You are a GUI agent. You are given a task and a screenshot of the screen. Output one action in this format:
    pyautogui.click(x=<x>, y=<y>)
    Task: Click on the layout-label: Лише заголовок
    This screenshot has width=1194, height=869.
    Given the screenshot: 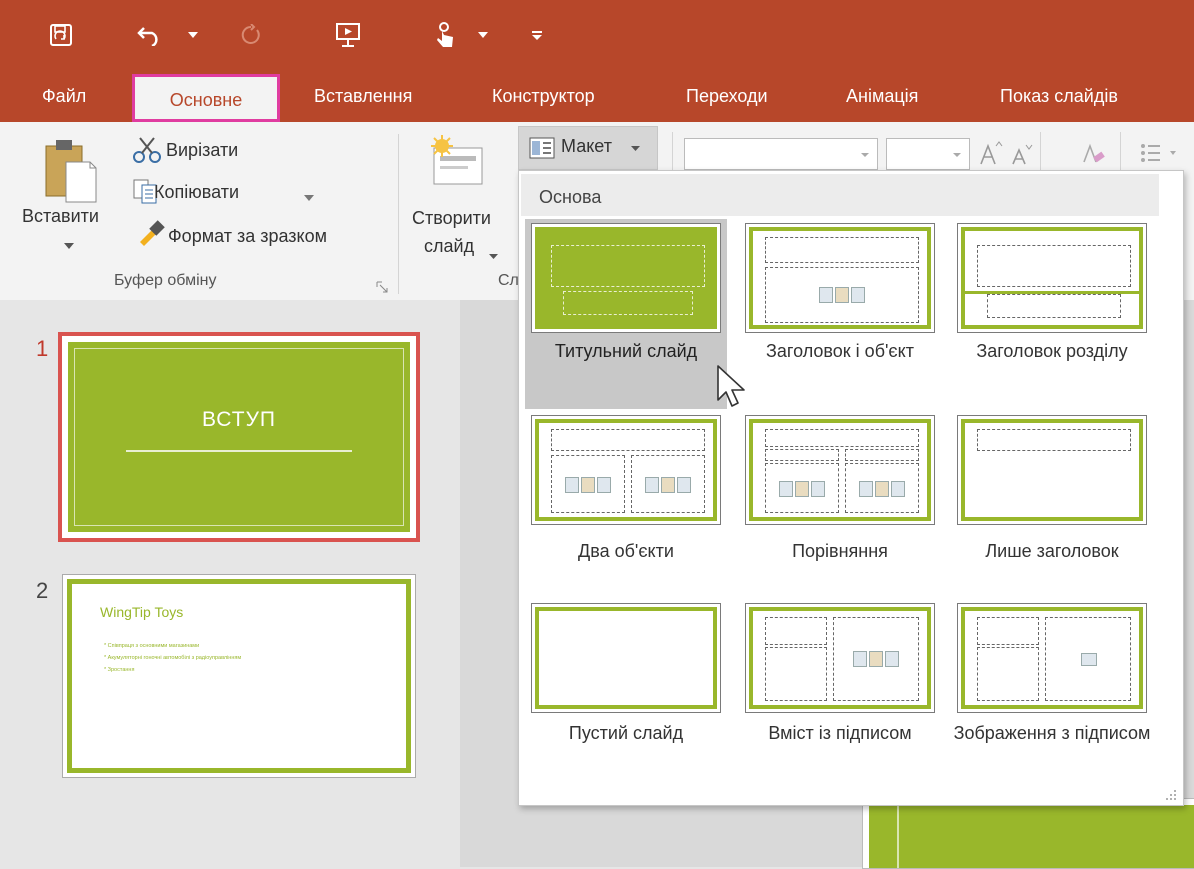 What is the action you would take?
    pyautogui.click(x=1052, y=551)
    